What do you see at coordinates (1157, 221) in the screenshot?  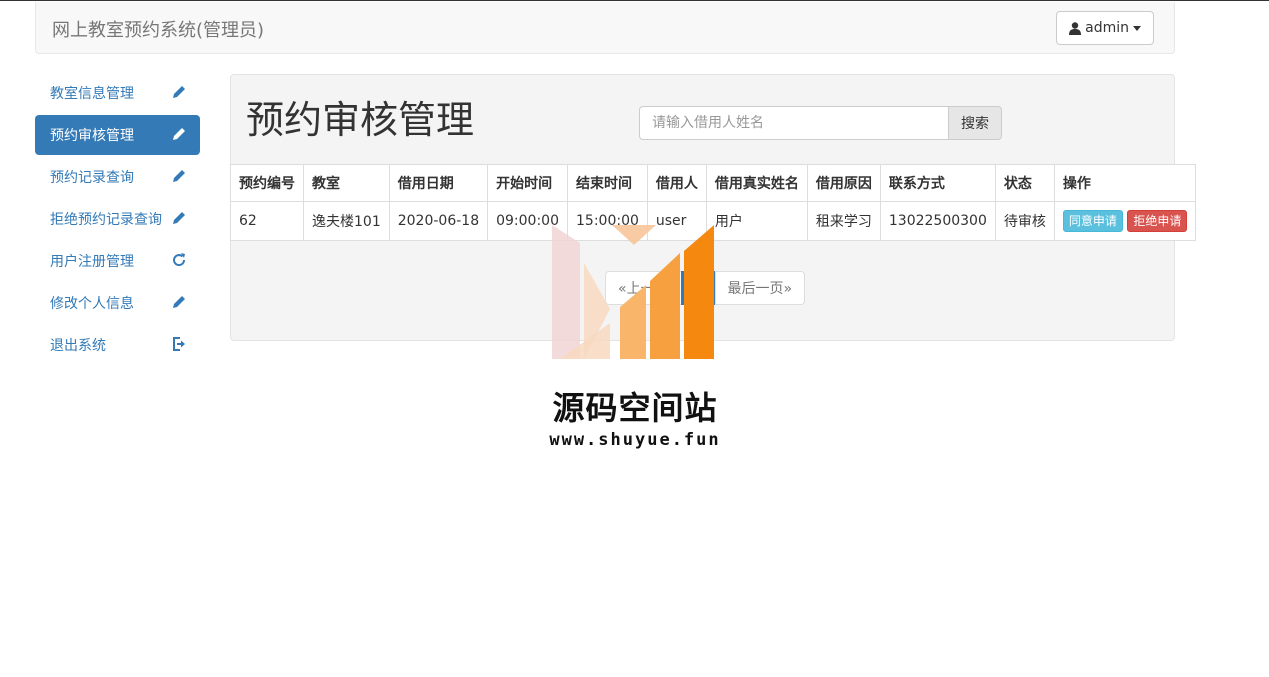 I see `reject-button: 拒绝申请` at bounding box center [1157, 221].